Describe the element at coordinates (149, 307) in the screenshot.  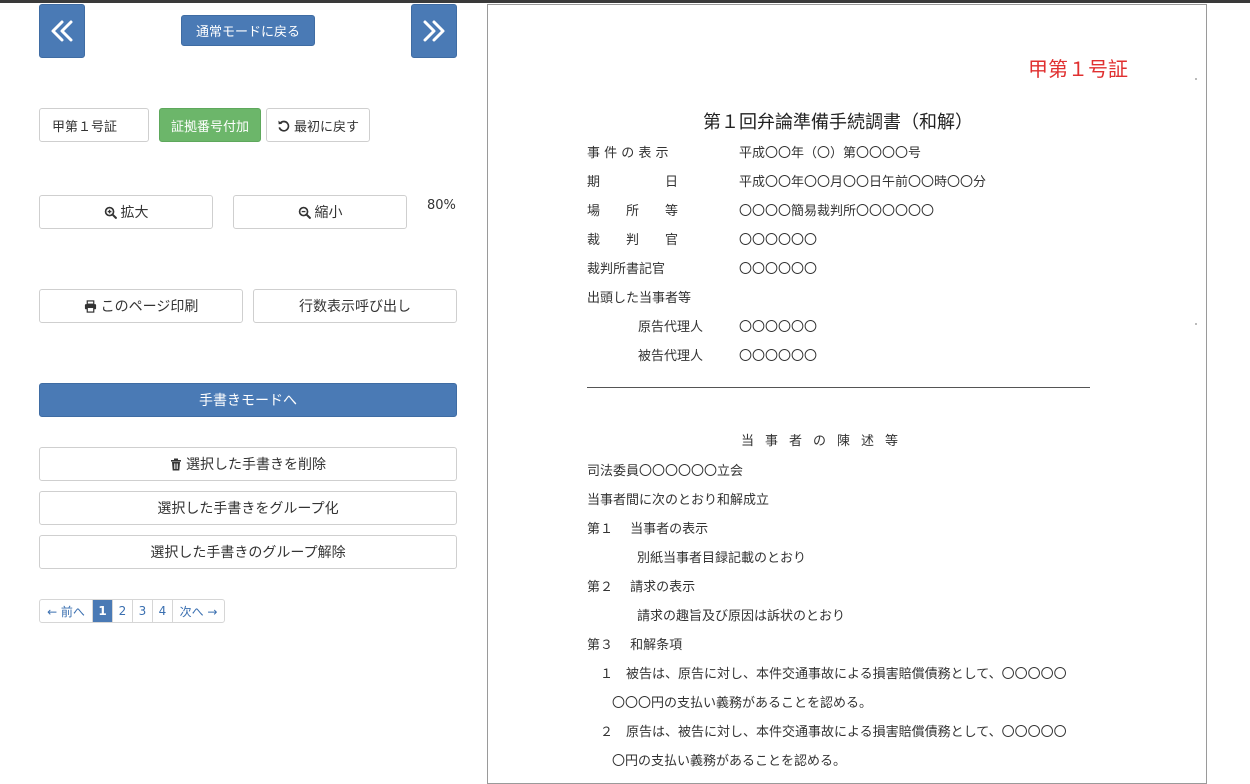
I see `print-page-label: このページ印刷` at that location.